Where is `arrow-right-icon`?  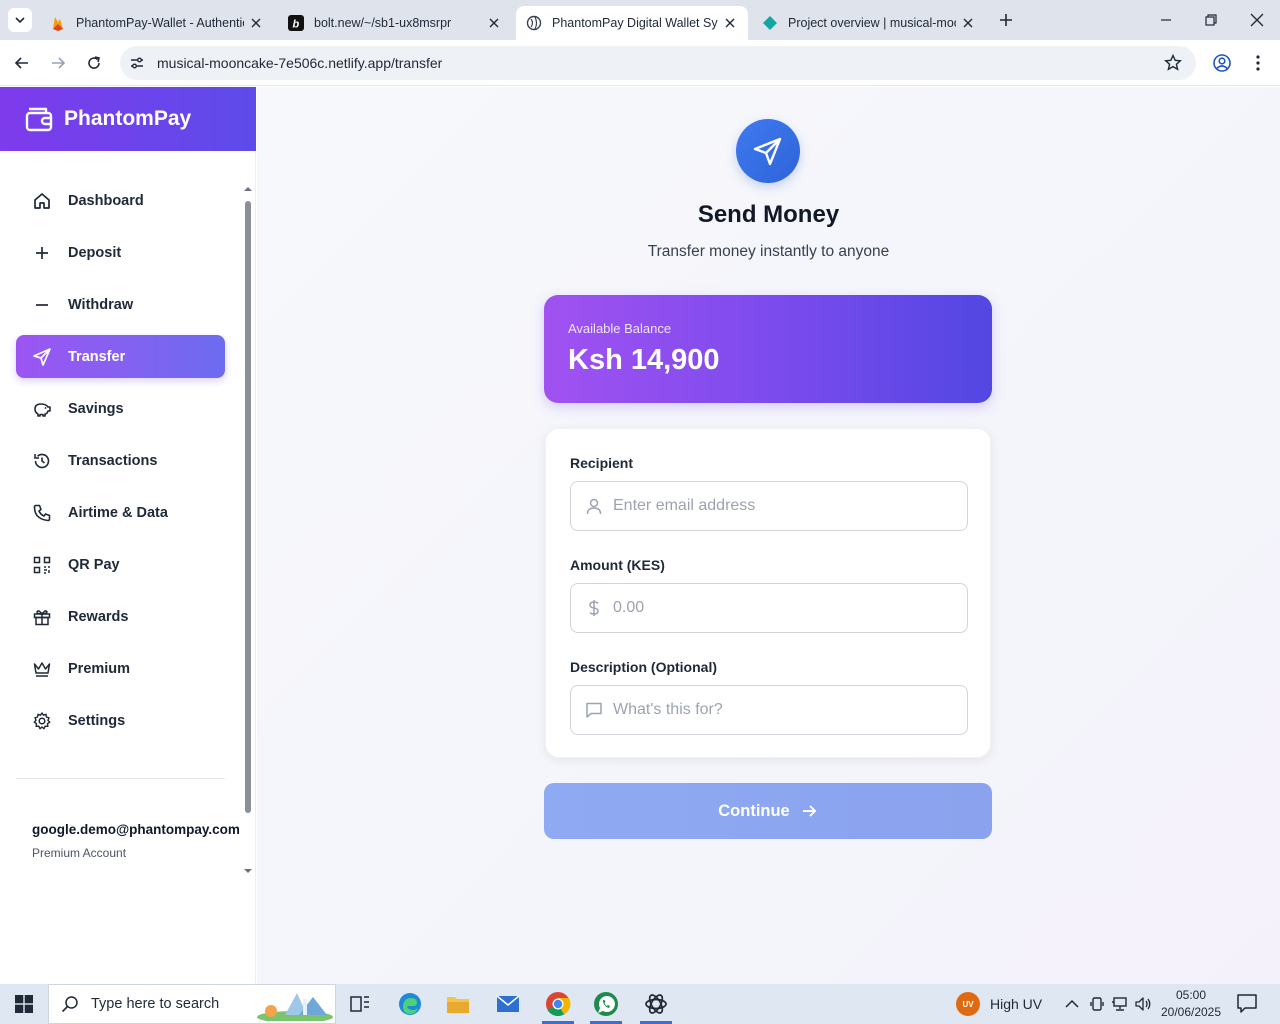
arrow-right-icon is located at coordinates (59, 63).